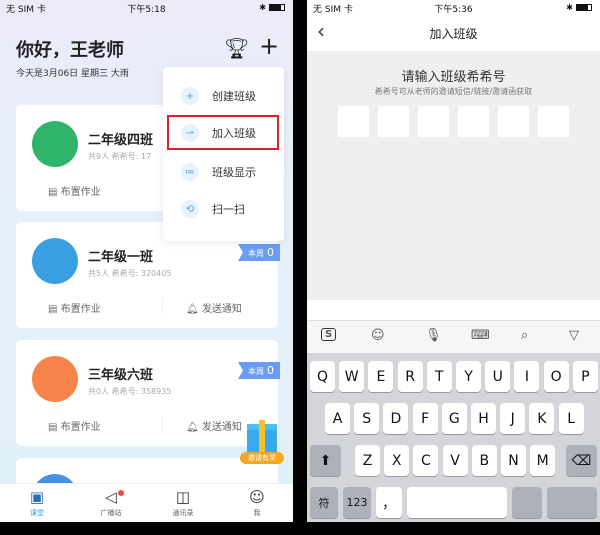 The height and width of the screenshot is (535, 600). What do you see at coordinates (357, 502) in the screenshot?
I see `number-key: 123` at bounding box center [357, 502].